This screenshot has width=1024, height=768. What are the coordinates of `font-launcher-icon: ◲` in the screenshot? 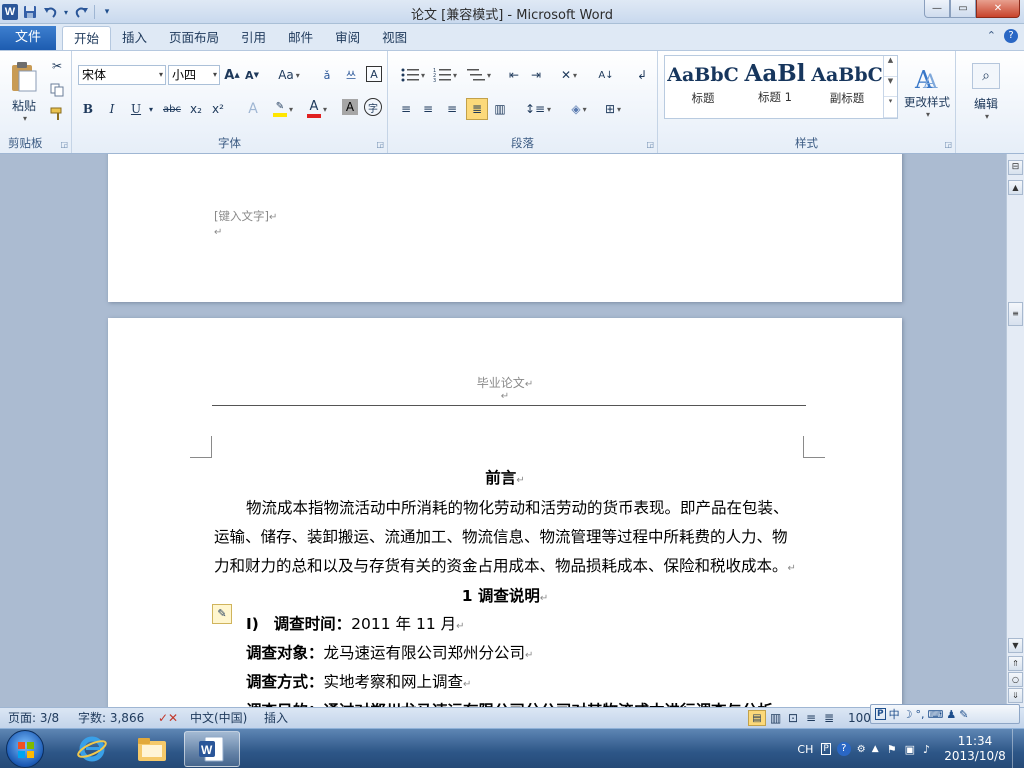 It's located at (380, 144).